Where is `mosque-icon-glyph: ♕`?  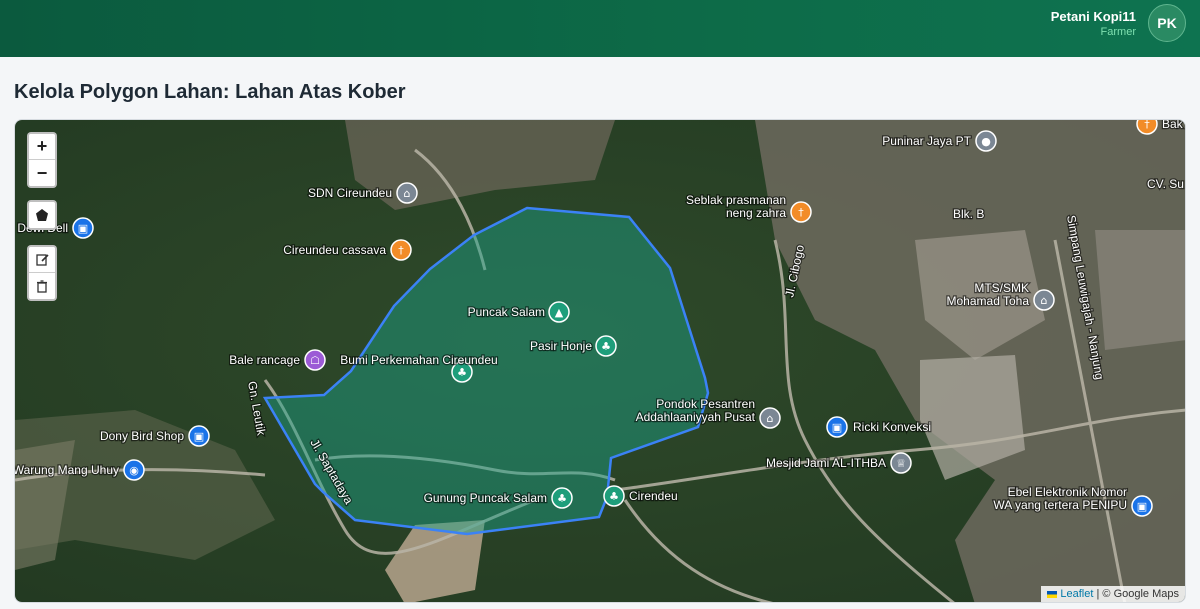 mosque-icon-glyph: ♕ is located at coordinates (901, 463).